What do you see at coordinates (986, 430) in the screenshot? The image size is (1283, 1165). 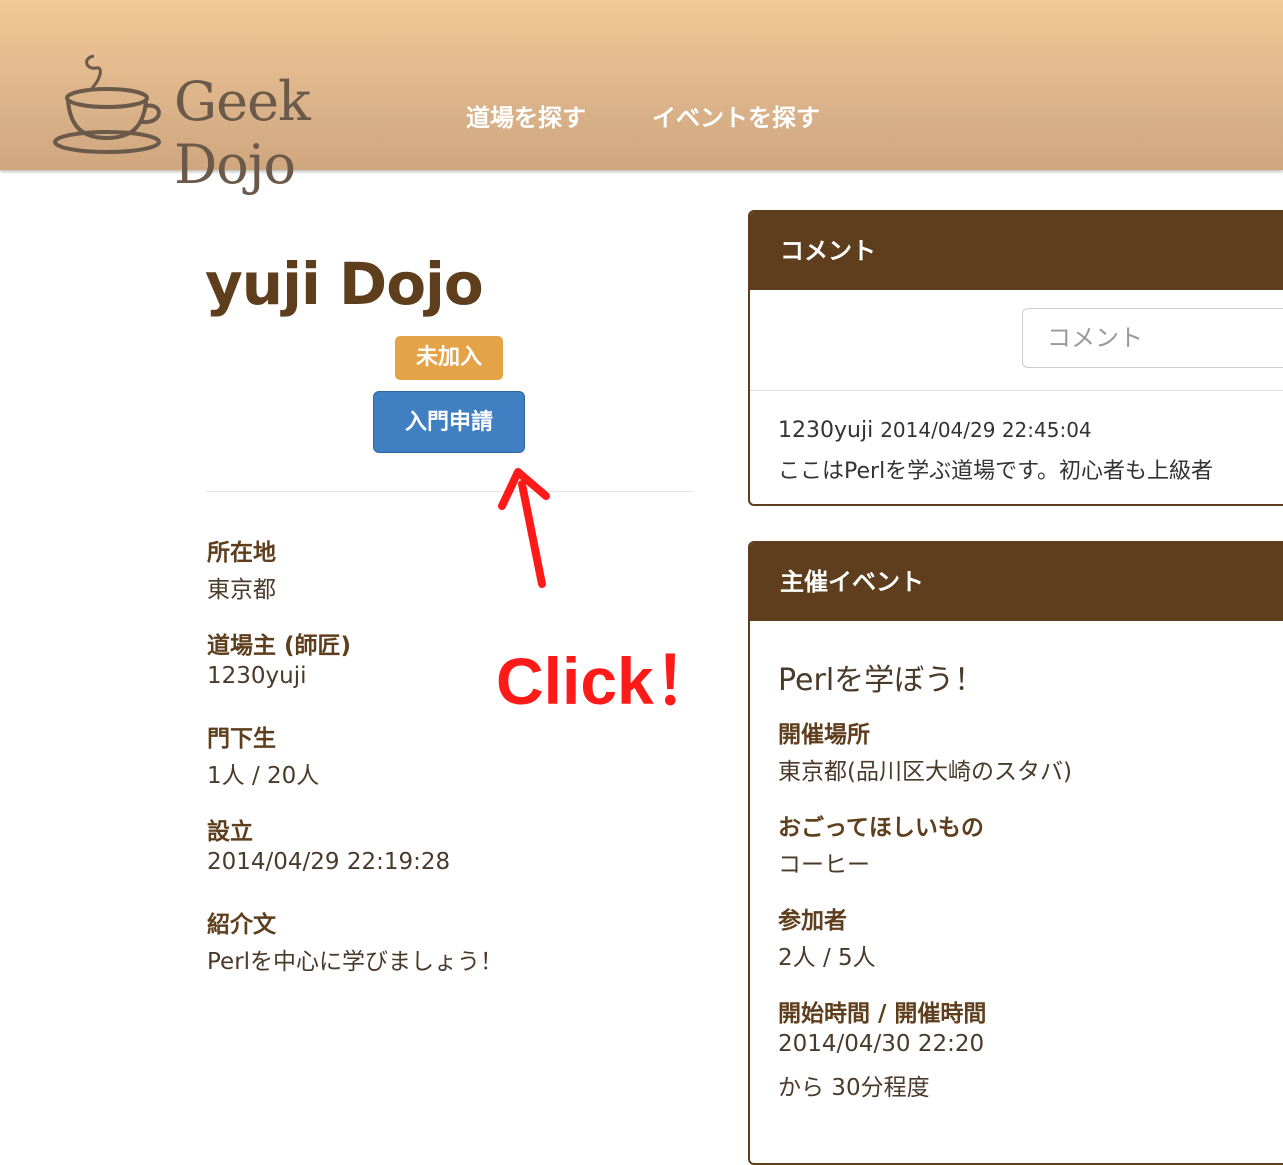 I see `comment-timestamp: 2014/04/29 22:45:04` at bounding box center [986, 430].